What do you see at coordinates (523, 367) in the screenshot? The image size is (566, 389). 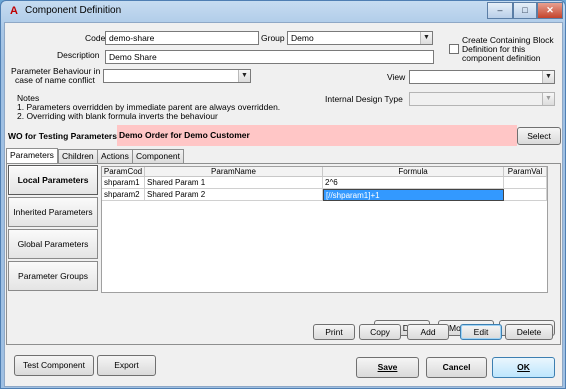 I see `ok-button: OK` at bounding box center [523, 367].